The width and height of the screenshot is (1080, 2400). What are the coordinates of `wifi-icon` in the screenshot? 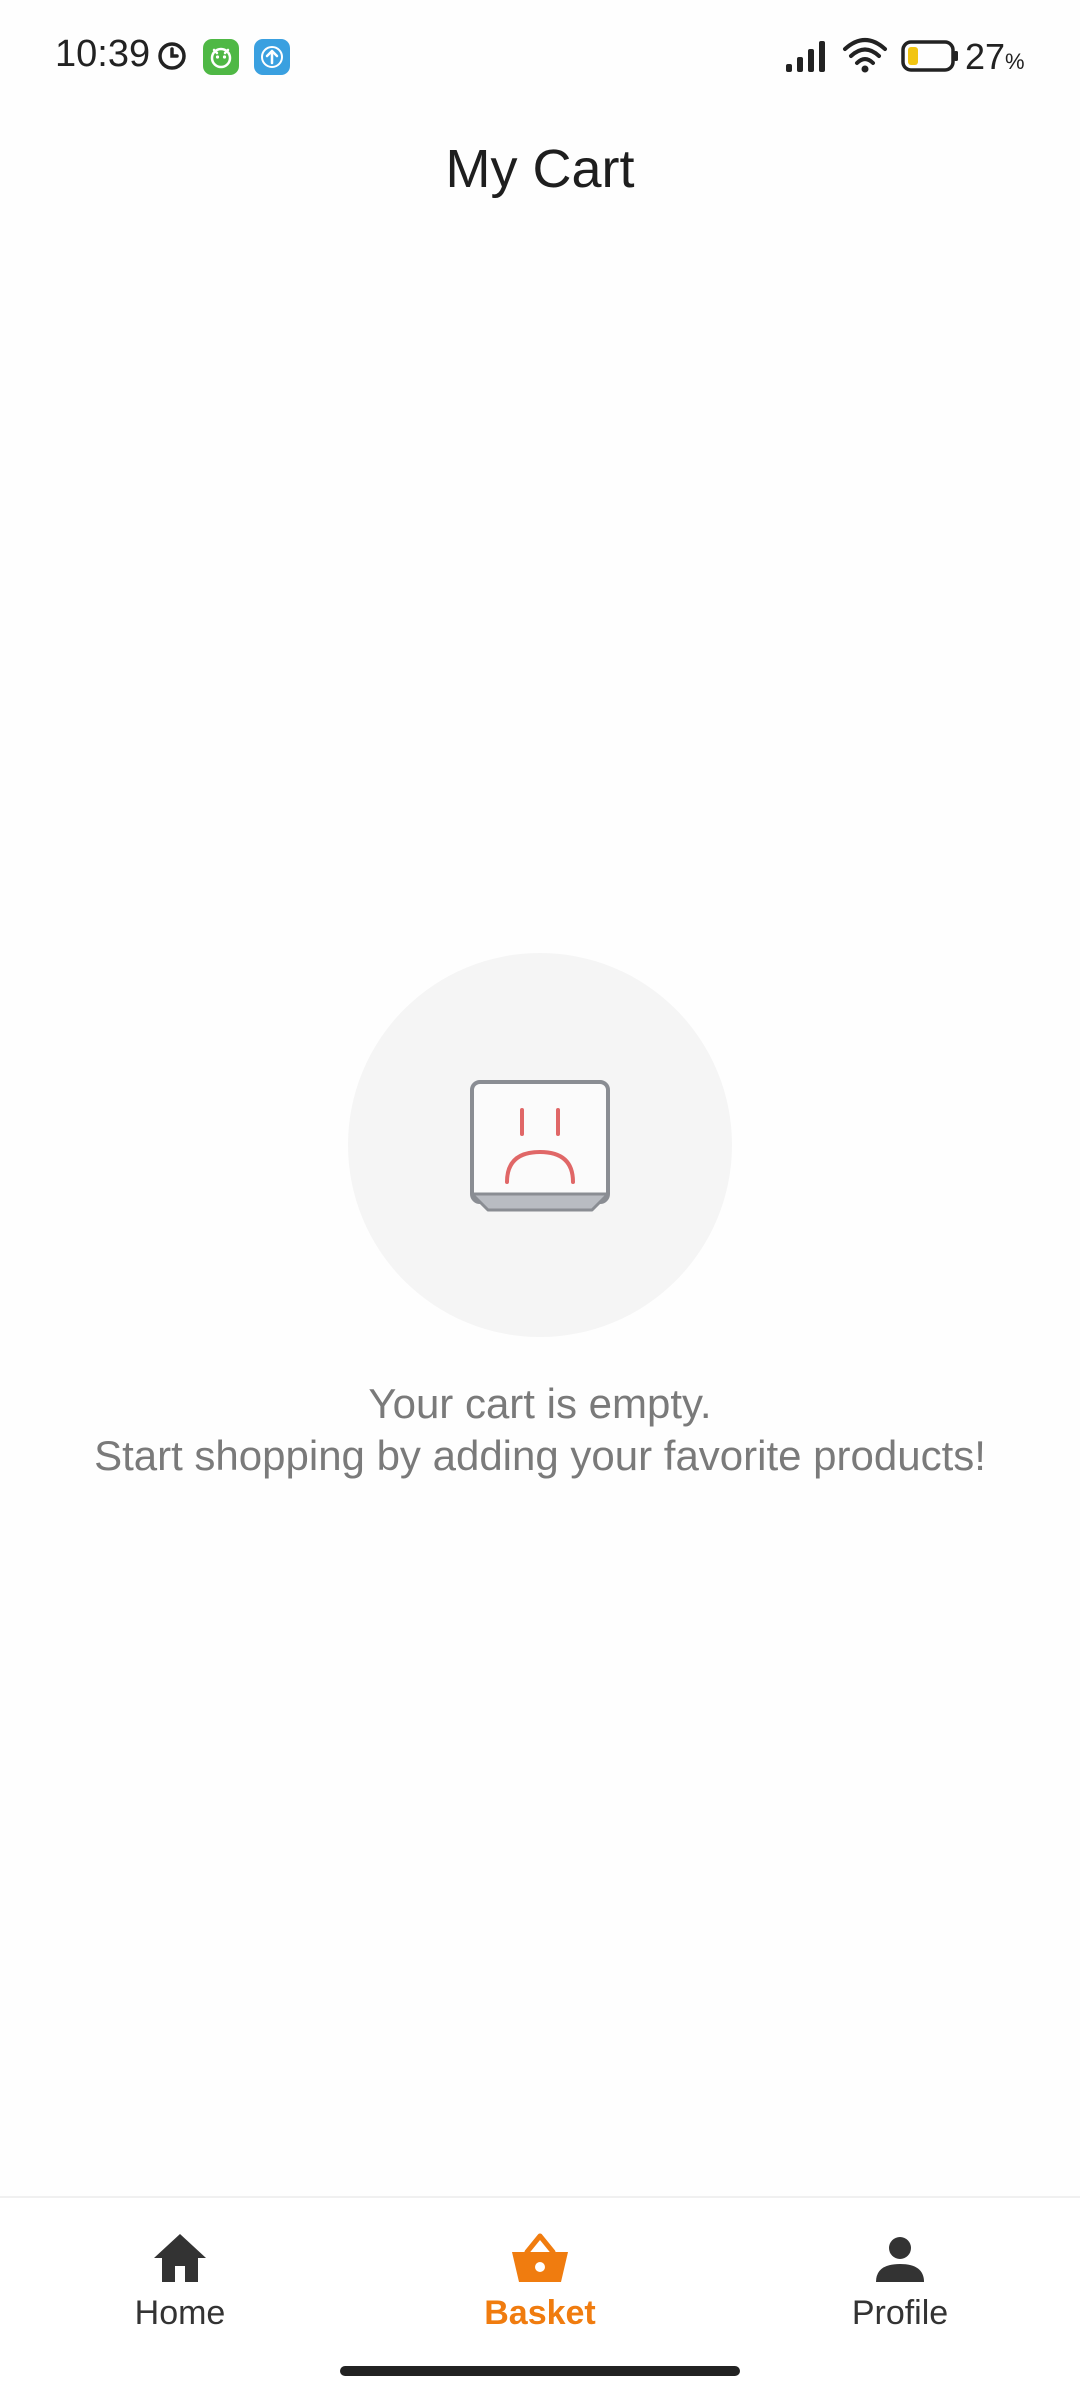 It's located at (865, 55).